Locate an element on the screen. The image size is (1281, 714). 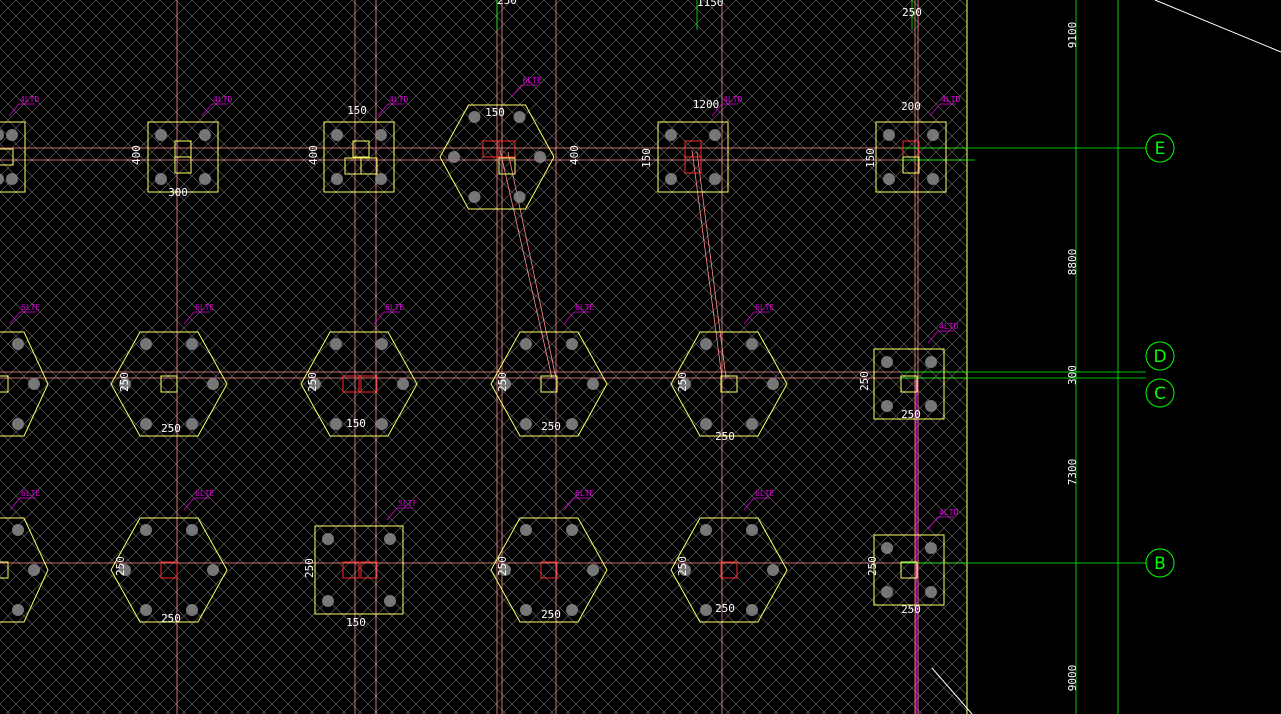
axis-label: C is located at coordinates (1160, 394).